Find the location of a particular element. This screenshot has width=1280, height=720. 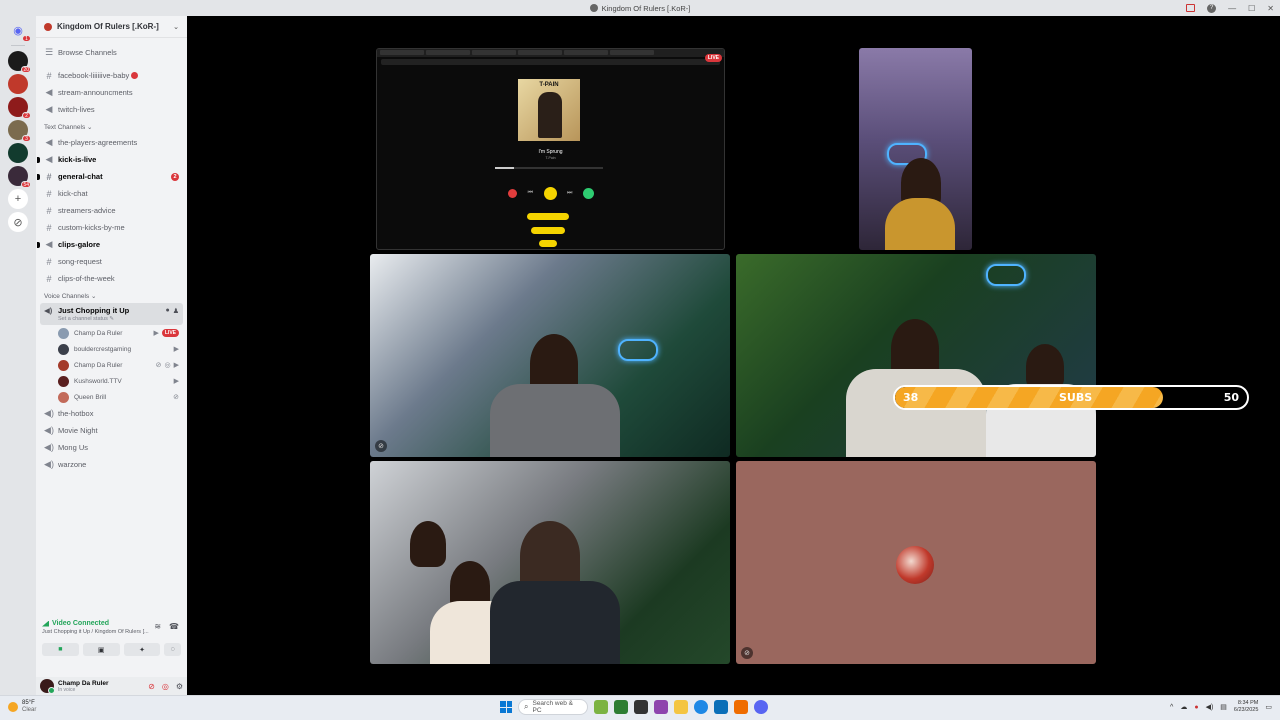

network-icon: ▤ is located at coordinates (1223, 707).